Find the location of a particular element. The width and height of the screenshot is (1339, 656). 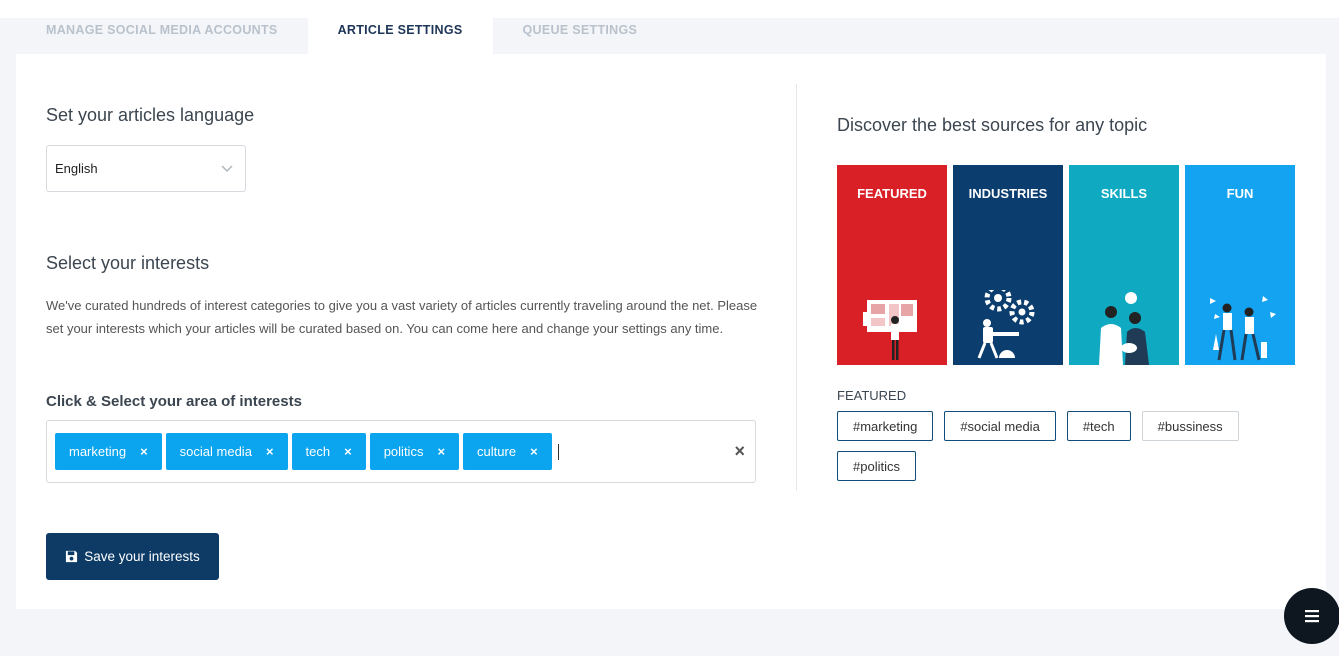

interest-chip-label: social media is located at coordinates (215, 451).